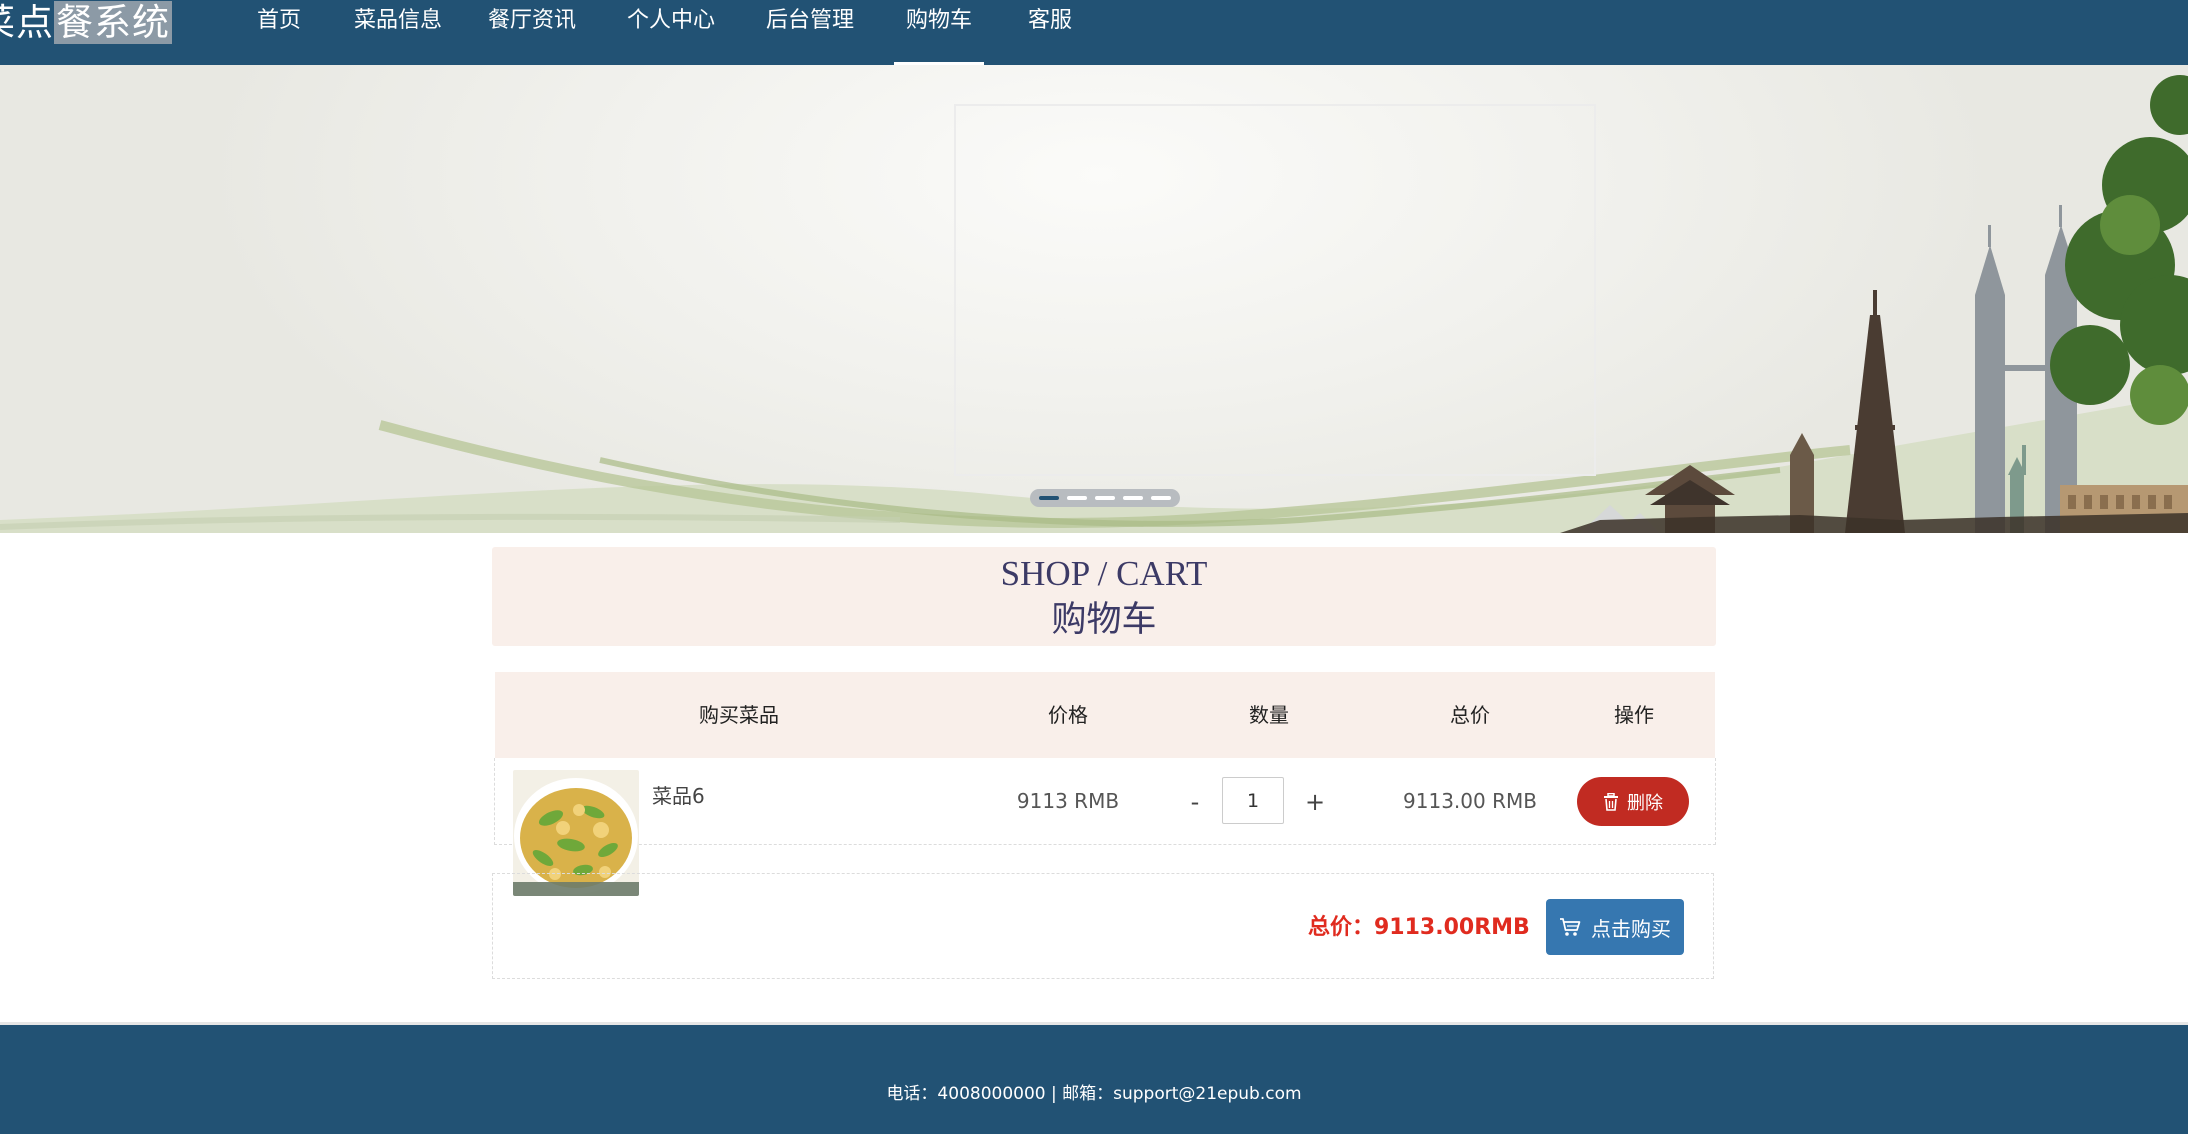 The width and height of the screenshot is (2188, 1134). I want to click on dish-name: 菜品6, so click(678, 794).